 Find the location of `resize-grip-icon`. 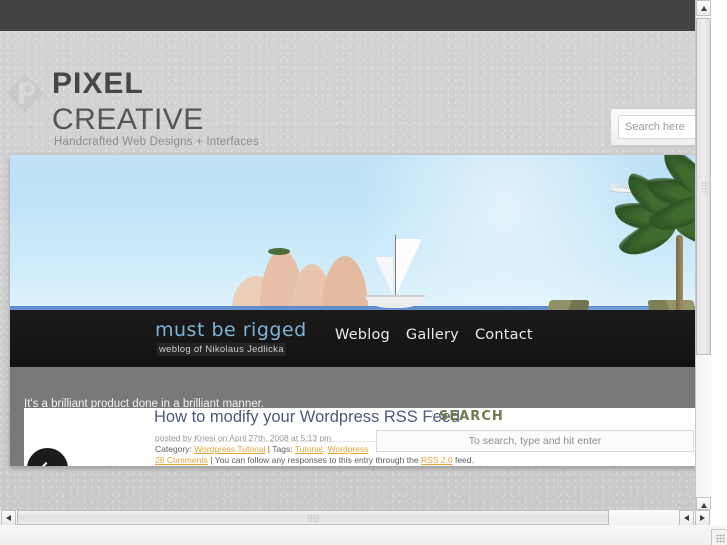

resize-grip-icon is located at coordinates (720, 538).